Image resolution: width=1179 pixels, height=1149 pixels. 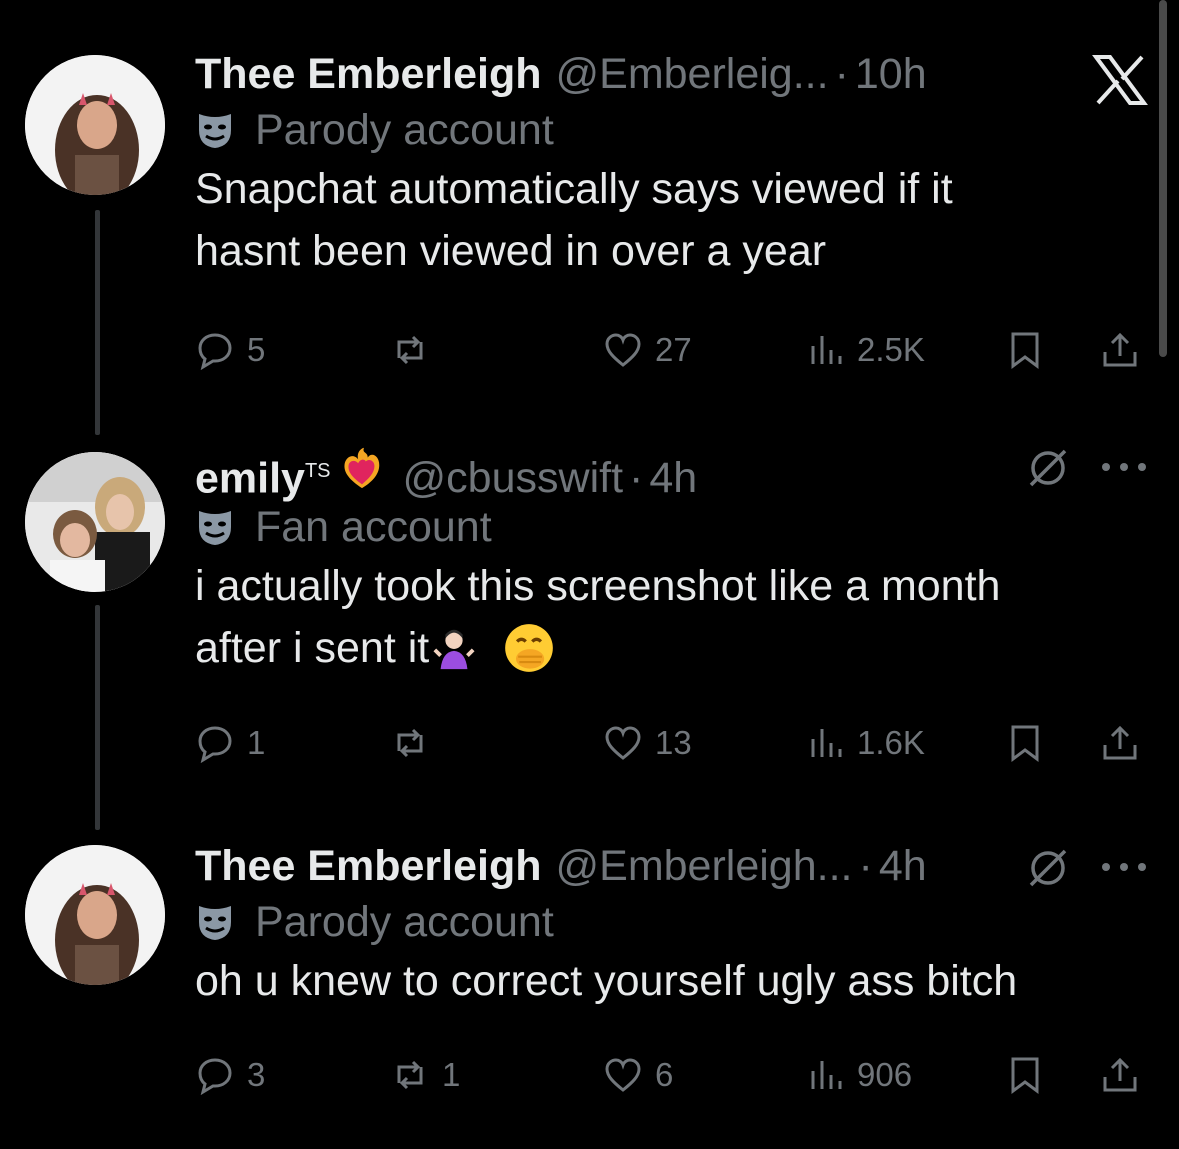 I want to click on tweet-header: Thee Emberleigh @Emberleigh... · 4h, so click(x=672, y=866).